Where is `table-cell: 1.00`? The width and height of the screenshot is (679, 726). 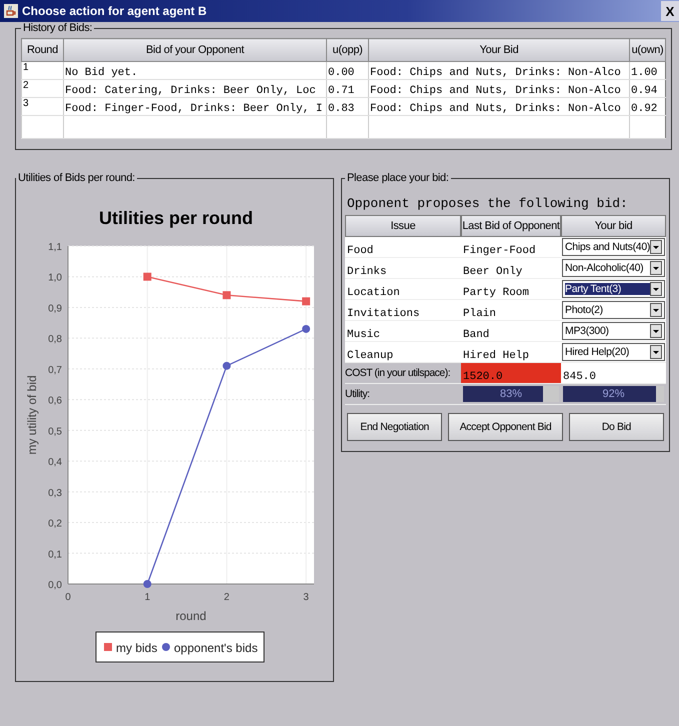 table-cell: 1.00 is located at coordinates (648, 71).